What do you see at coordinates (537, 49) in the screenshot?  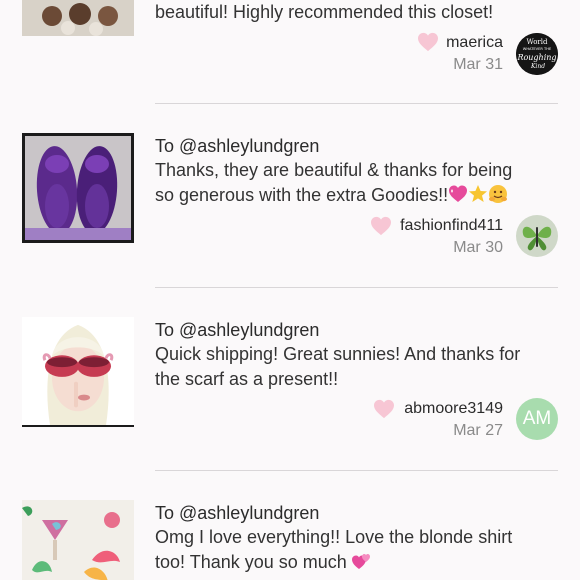 I see `svg-text: WHATEVER THE` at bounding box center [537, 49].